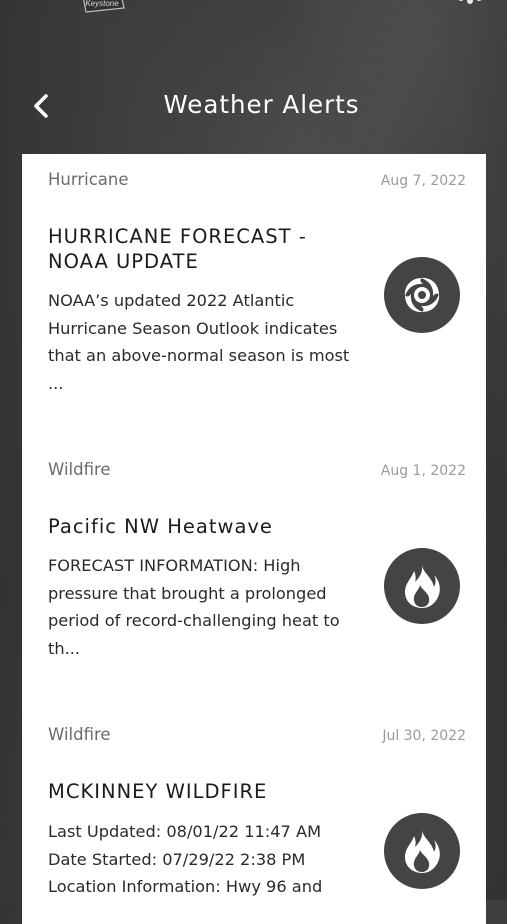  I want to click on alert-date: Jul 30, 2022, so click(424, 736).